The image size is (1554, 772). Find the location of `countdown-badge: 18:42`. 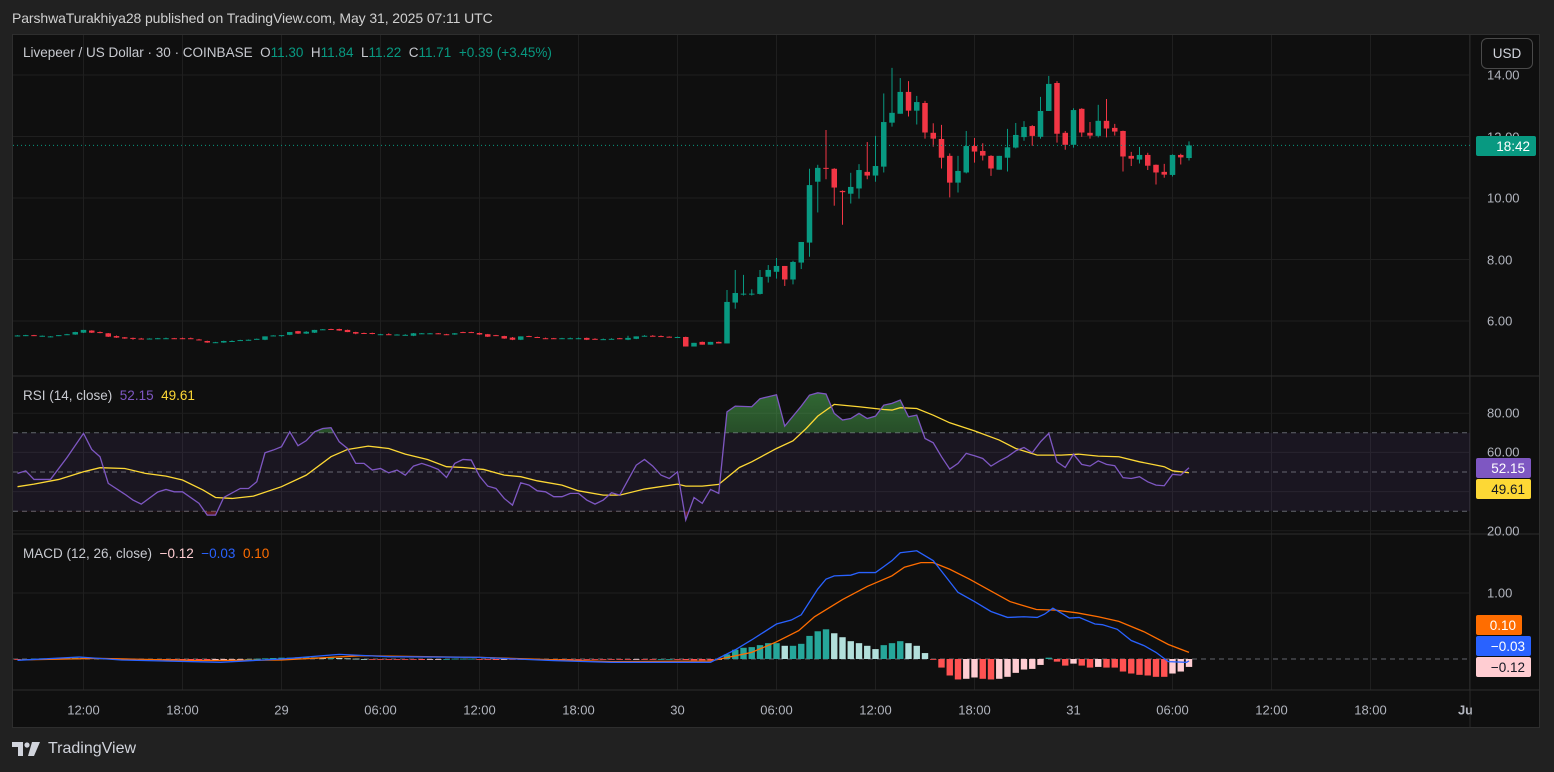

countdown-badge: 18:42 is located at coordinates (1506, 146).